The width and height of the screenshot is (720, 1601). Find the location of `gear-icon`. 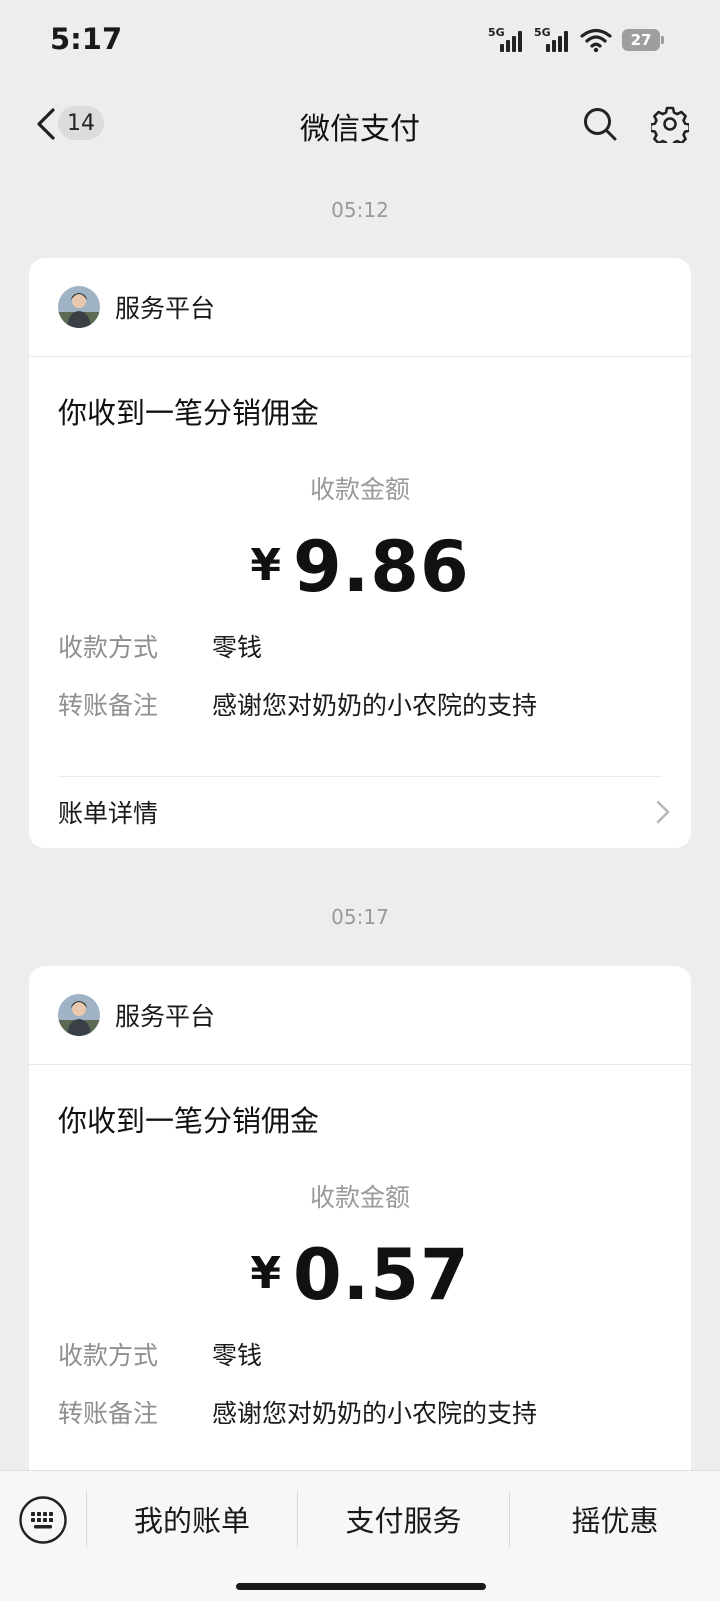

gear-icon is located at coordinates (670, 124).